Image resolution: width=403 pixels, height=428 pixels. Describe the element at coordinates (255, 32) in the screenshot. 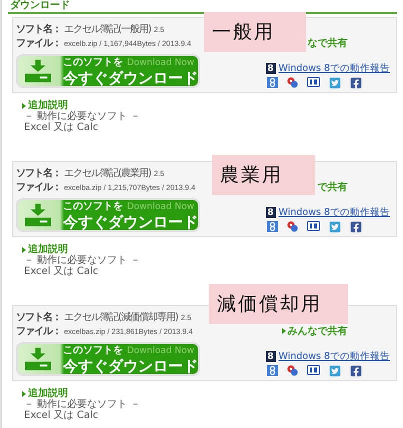

I see `category-label: 一般用` at that location.